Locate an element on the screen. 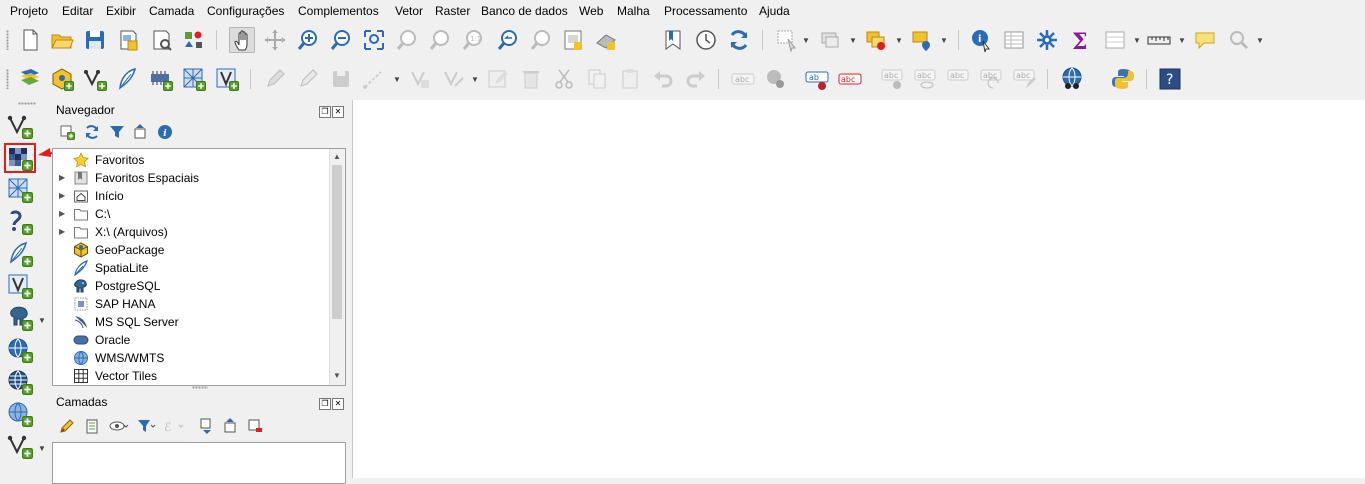  save-project-icon is located at coordinates (95, 40).